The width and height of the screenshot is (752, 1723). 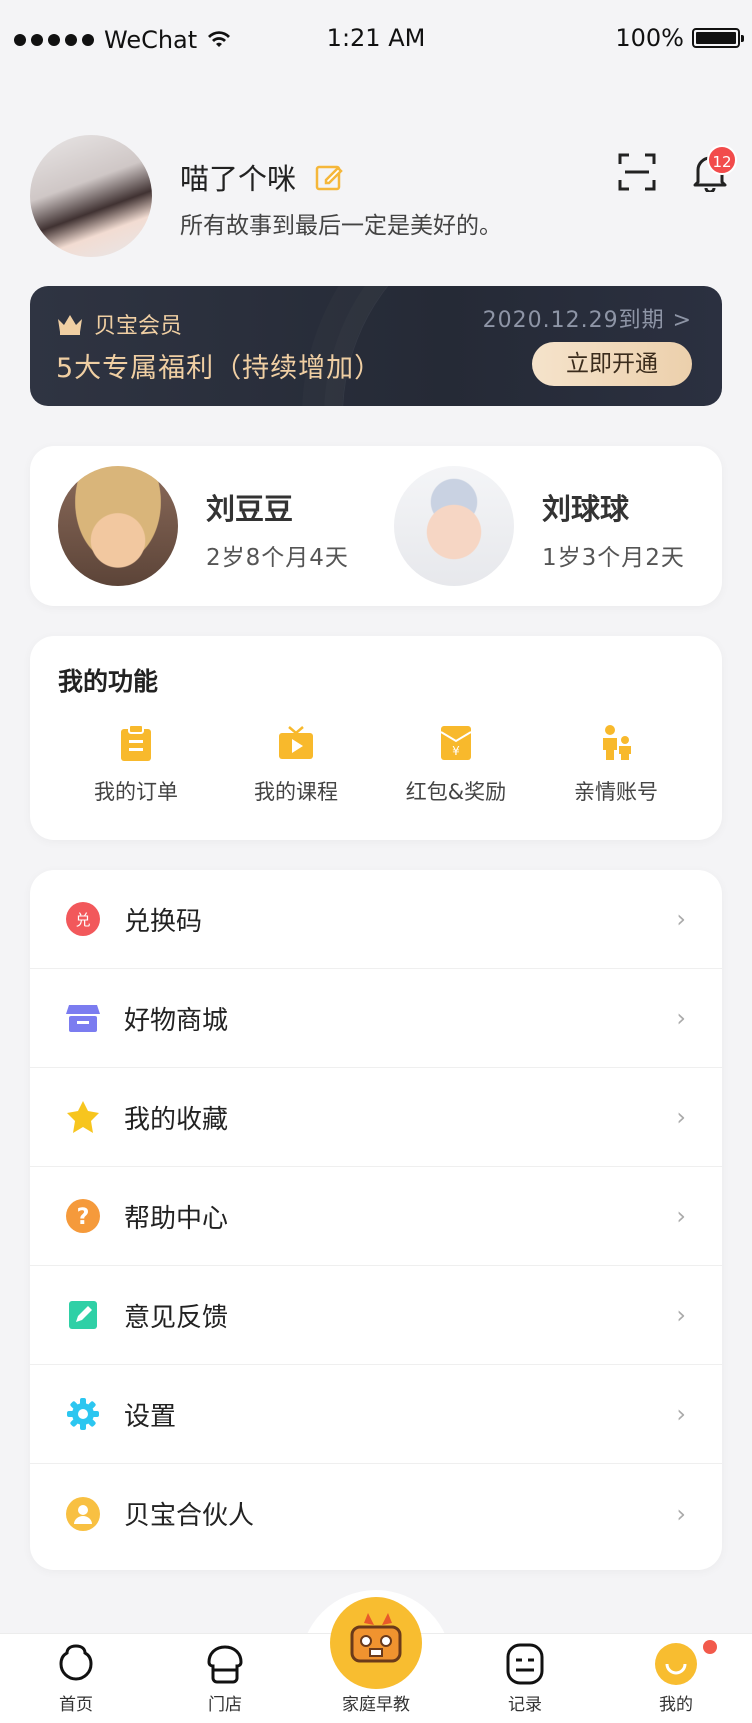 What do you see at coordinates (238, 179) in the screenshot?
I see `user-name: 喵了个咪` at bounding box center [238, 179].